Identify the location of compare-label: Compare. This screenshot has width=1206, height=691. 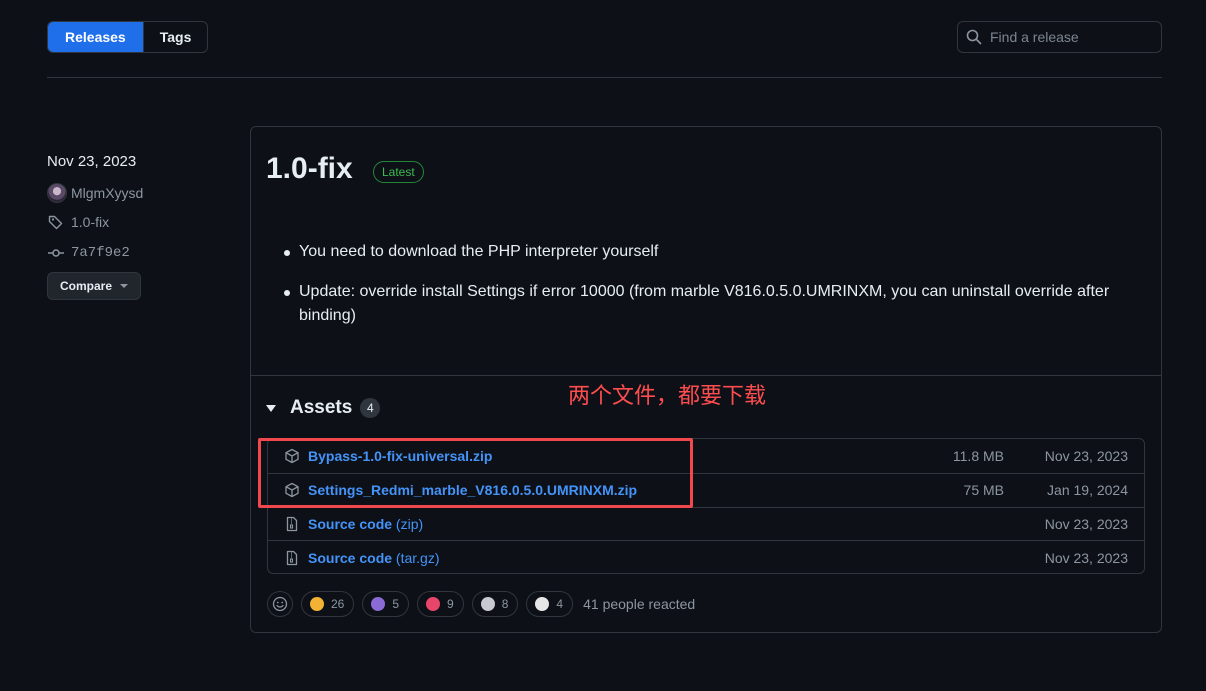
(86, 286).